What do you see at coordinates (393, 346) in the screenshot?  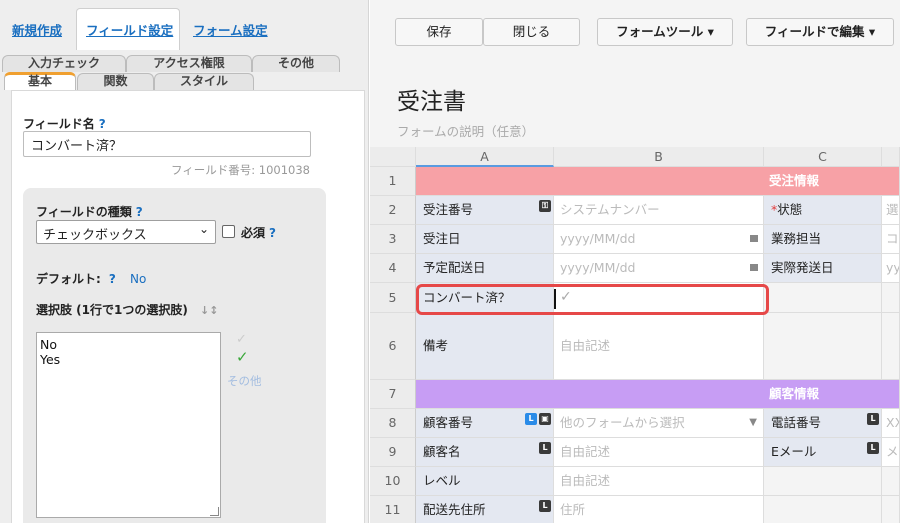 I see `row-number: 6` at bounding box center [393, 346].